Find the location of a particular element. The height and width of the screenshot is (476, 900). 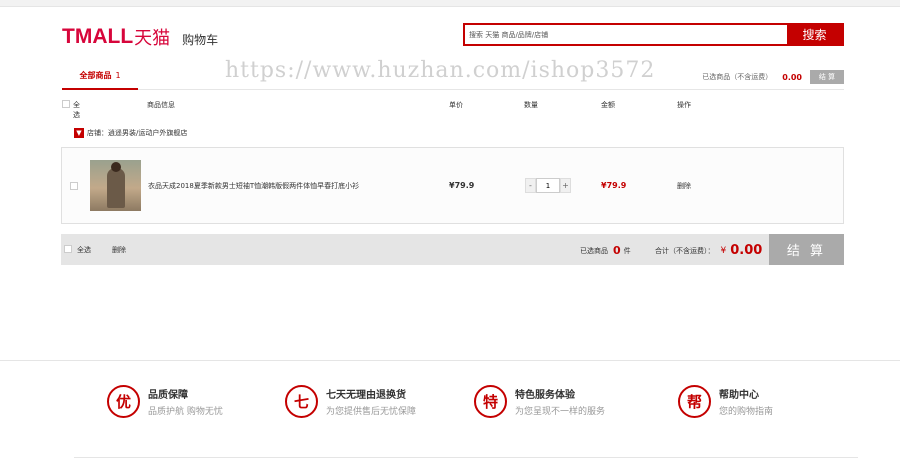

help-icon: 帮 is located at coordinates (694, 401).